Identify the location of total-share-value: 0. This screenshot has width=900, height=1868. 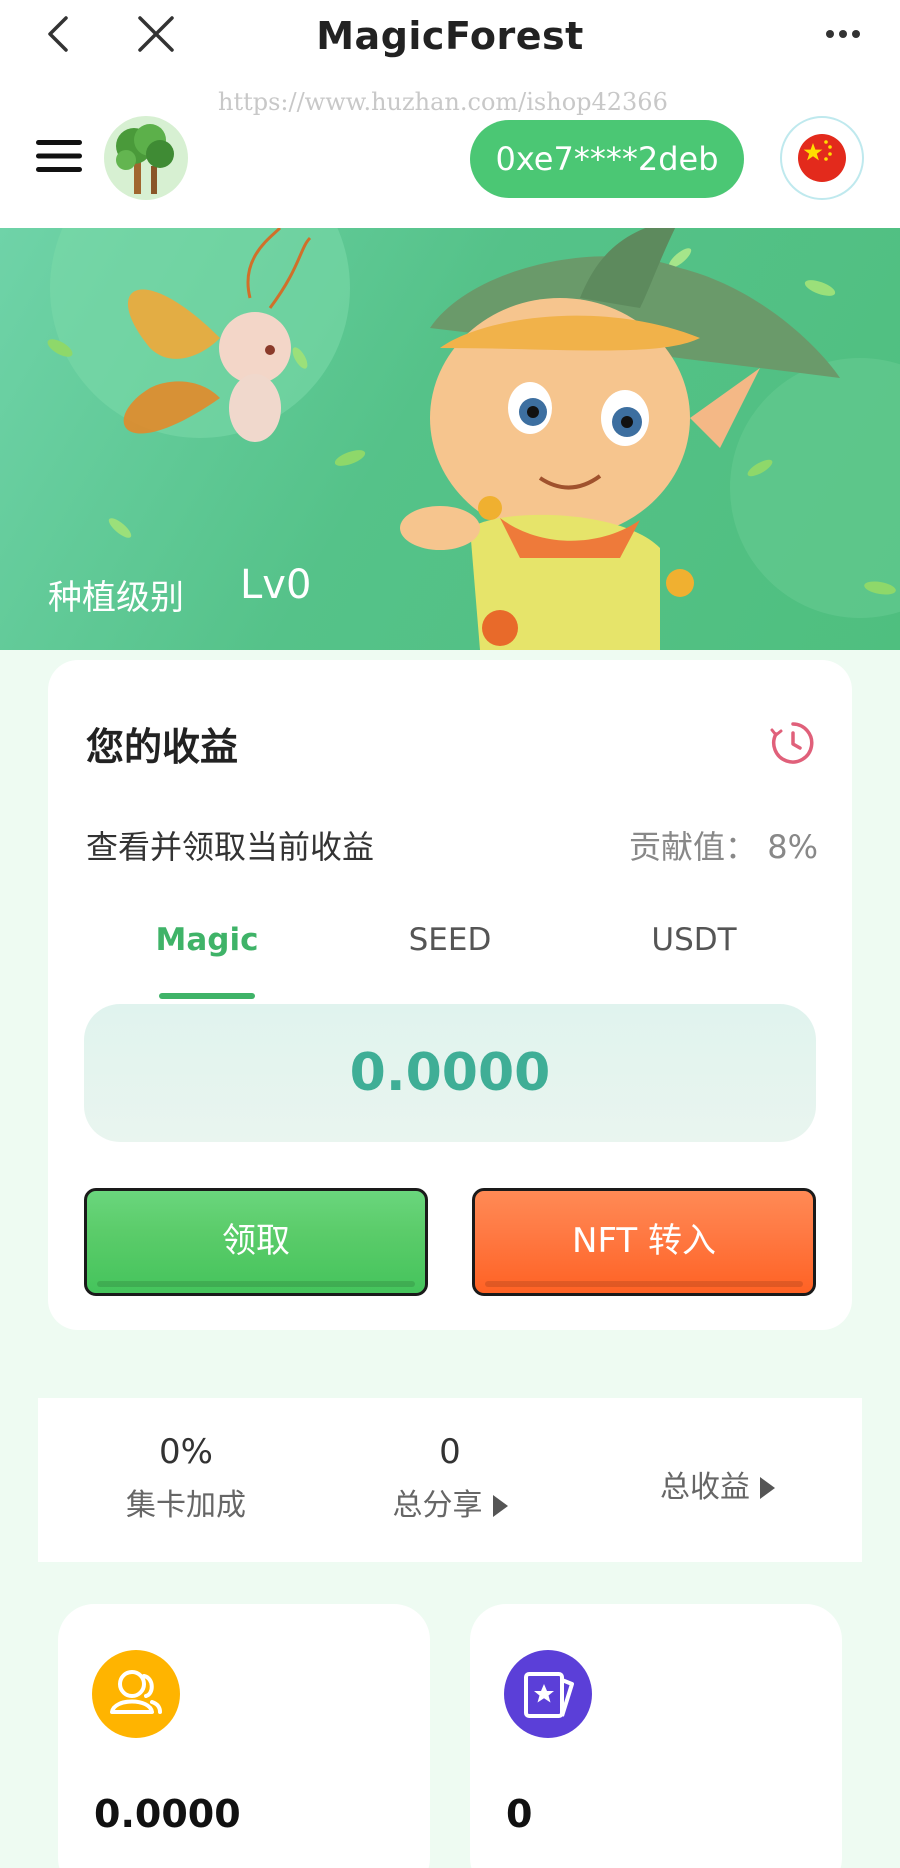
(450, 1452).